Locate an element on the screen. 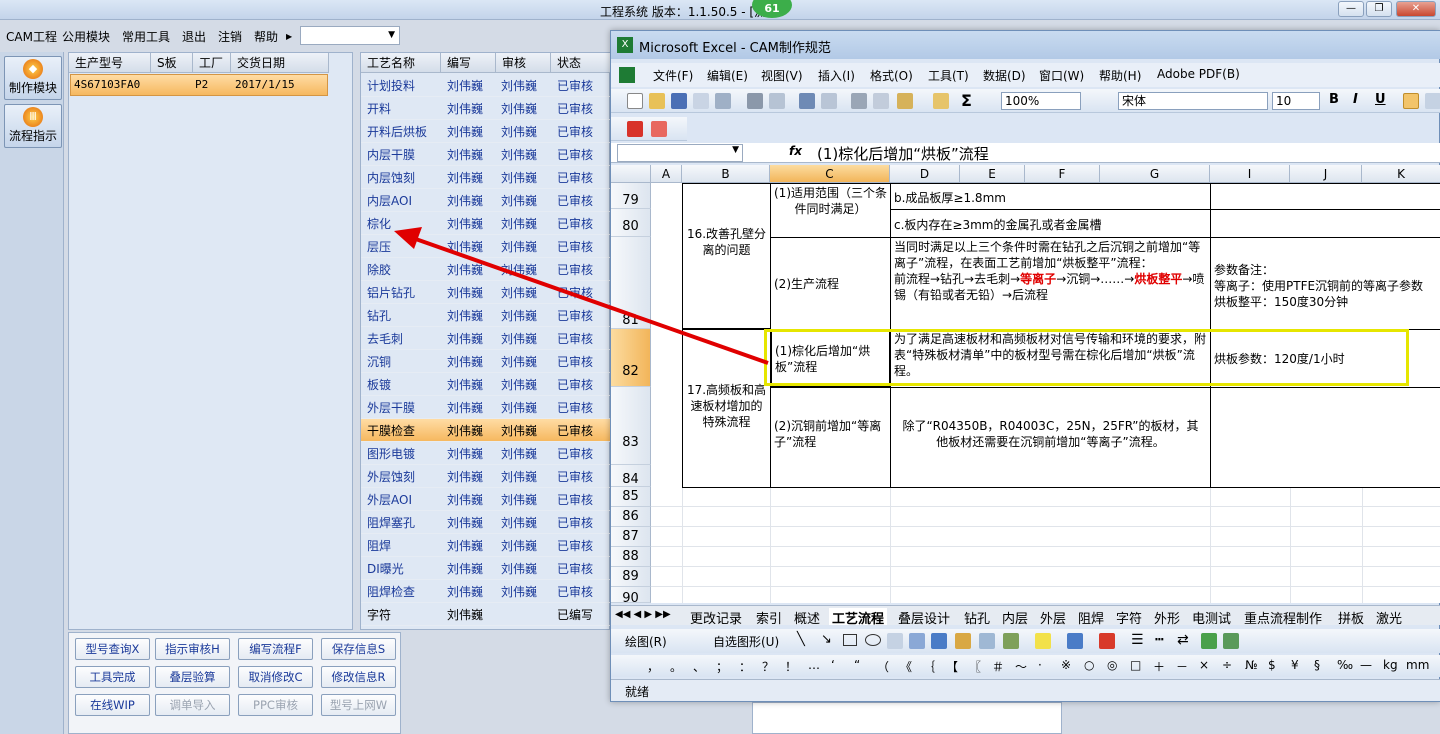 The height and width of the screenshot is (734, 1440). symbol-button: × is located at coordinates (1204, 665).